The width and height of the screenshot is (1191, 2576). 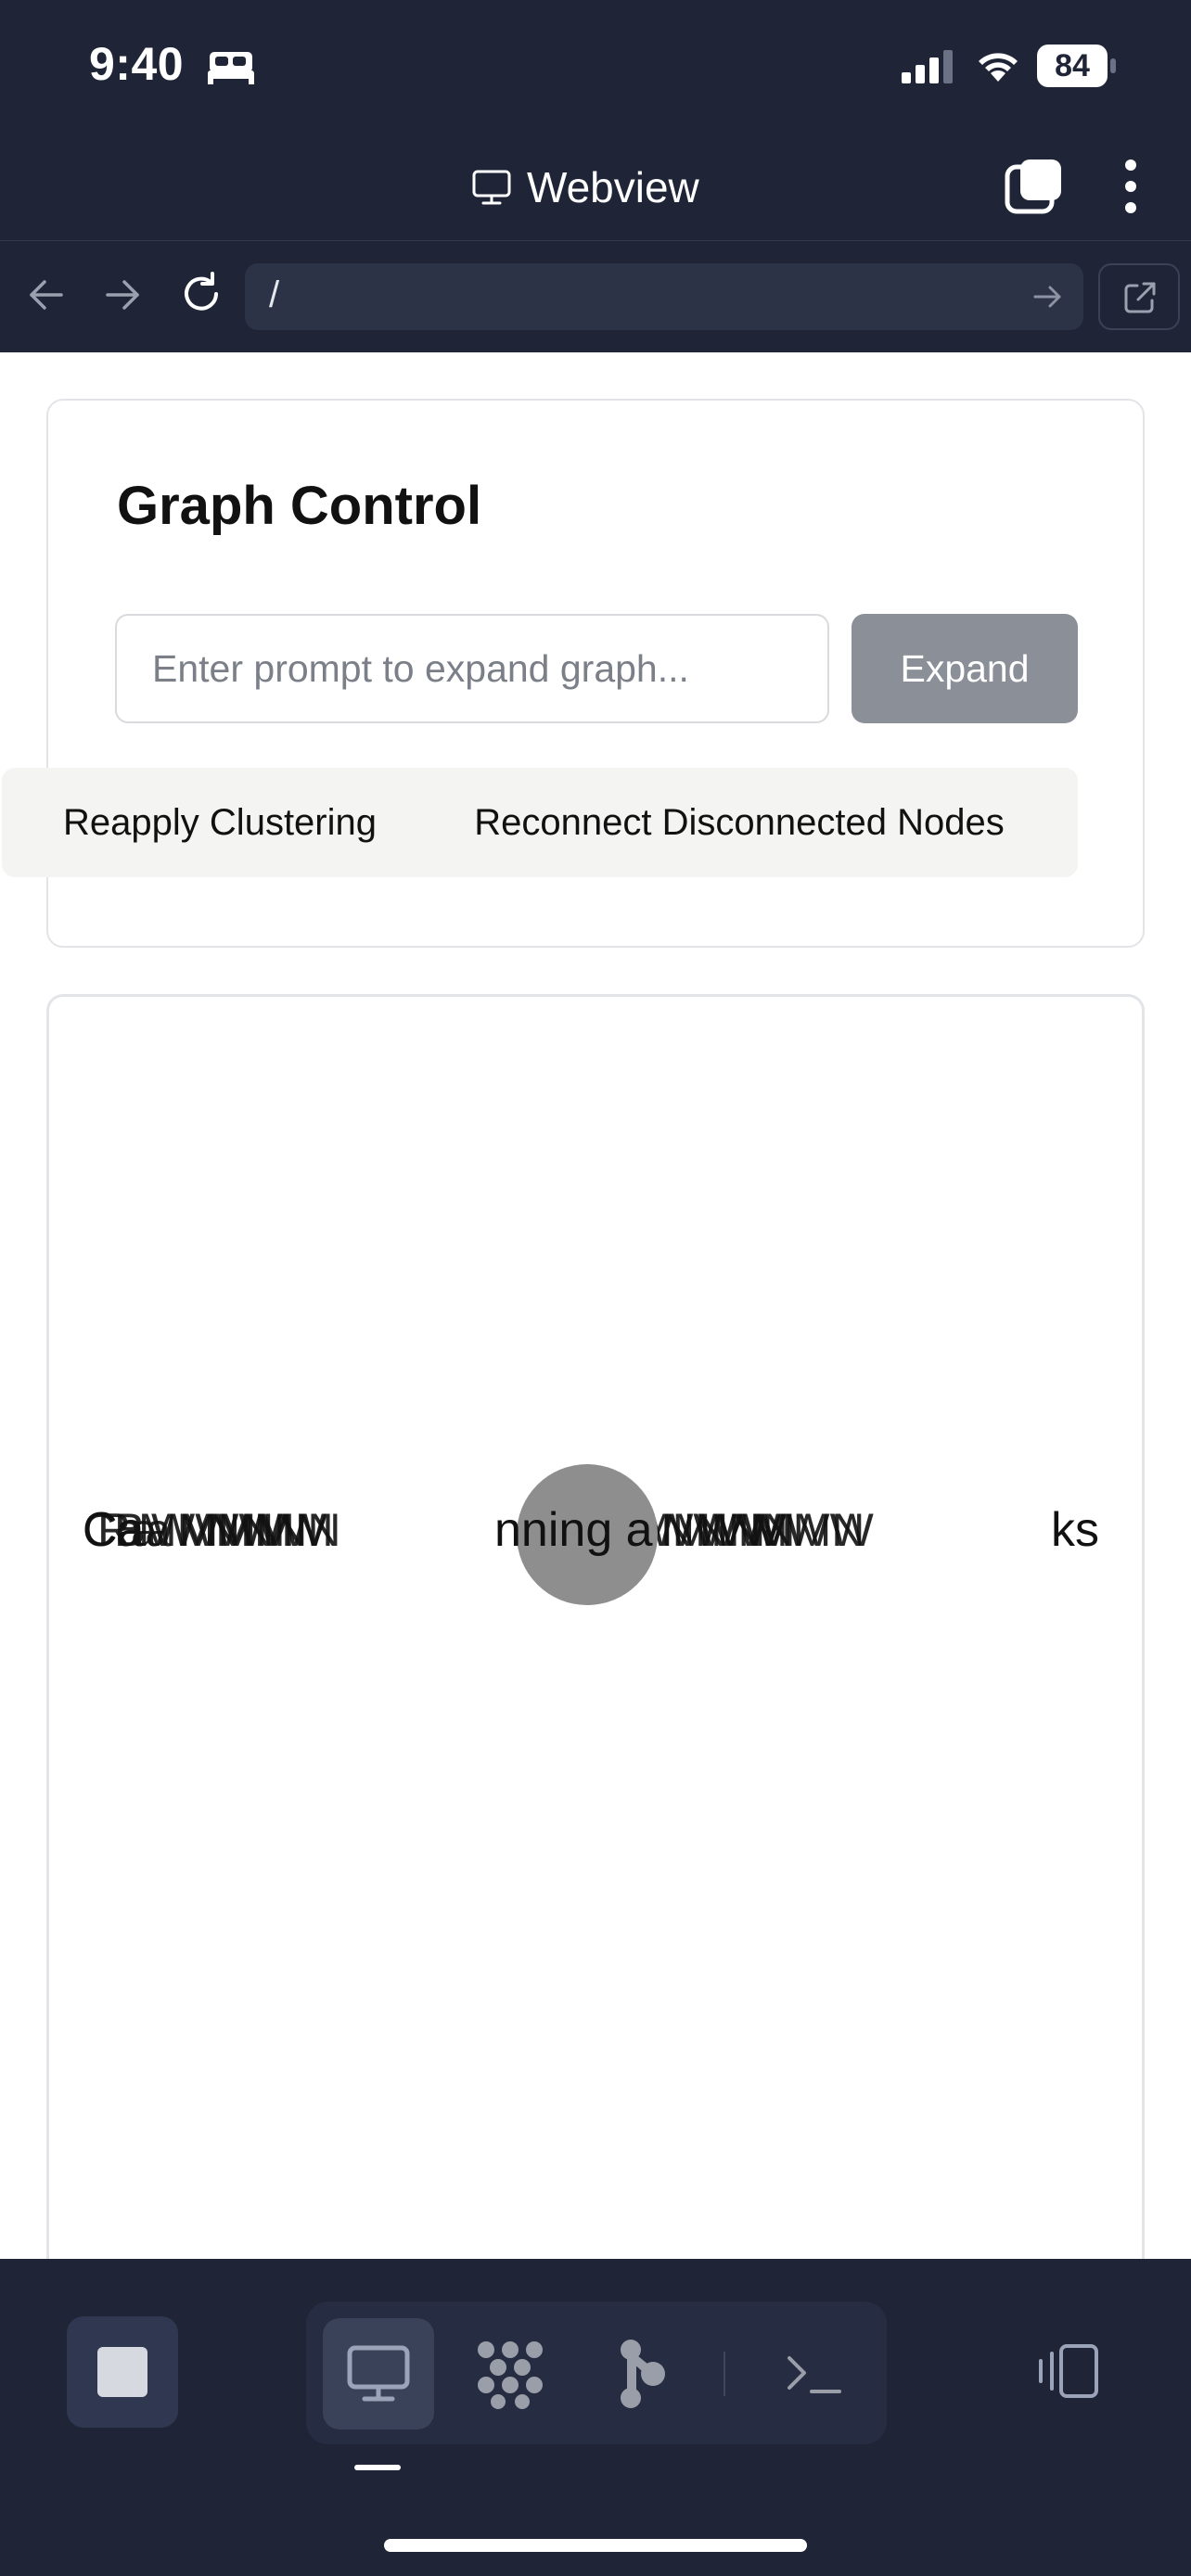 I want to click on node-label-left: Ca, so click(x=114, y=1530).